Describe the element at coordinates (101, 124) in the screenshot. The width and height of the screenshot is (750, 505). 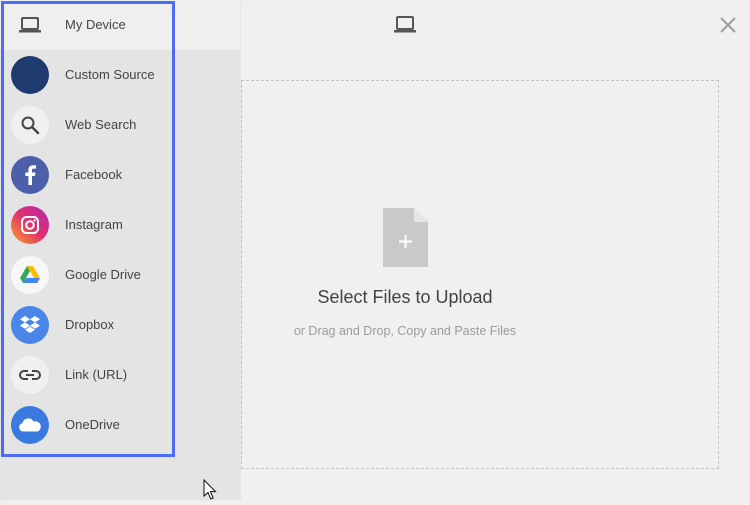
I see `sidebar-item-label: Web Search` at that location.